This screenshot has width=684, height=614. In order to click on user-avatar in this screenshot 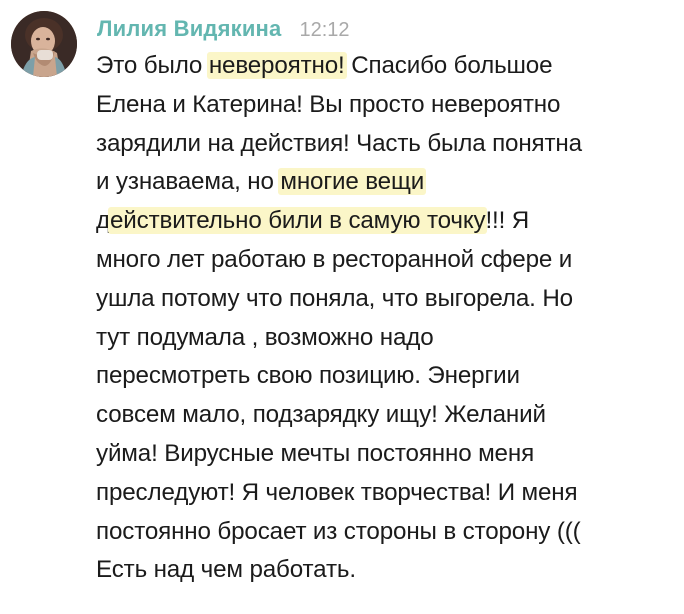, I will do `click(44, 44)`.